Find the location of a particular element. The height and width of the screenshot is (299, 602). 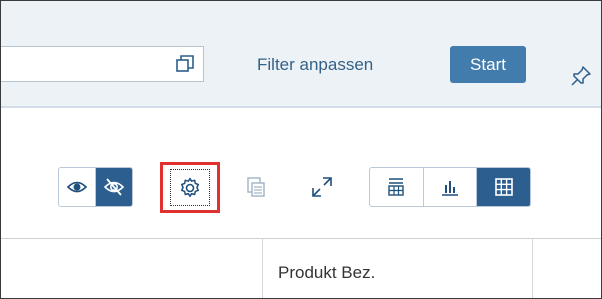

view-table-list-button is located at coordinates (396, 187).